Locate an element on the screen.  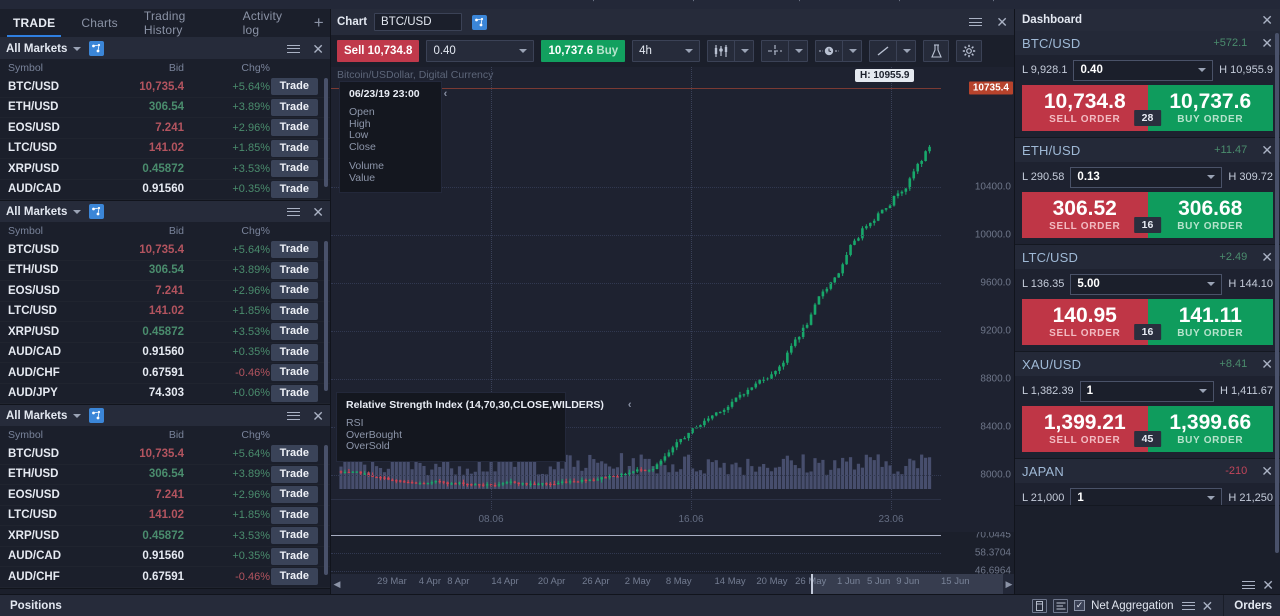
chart-sell-button: Sell 10,734.8 is located at coordinates (378, 51).